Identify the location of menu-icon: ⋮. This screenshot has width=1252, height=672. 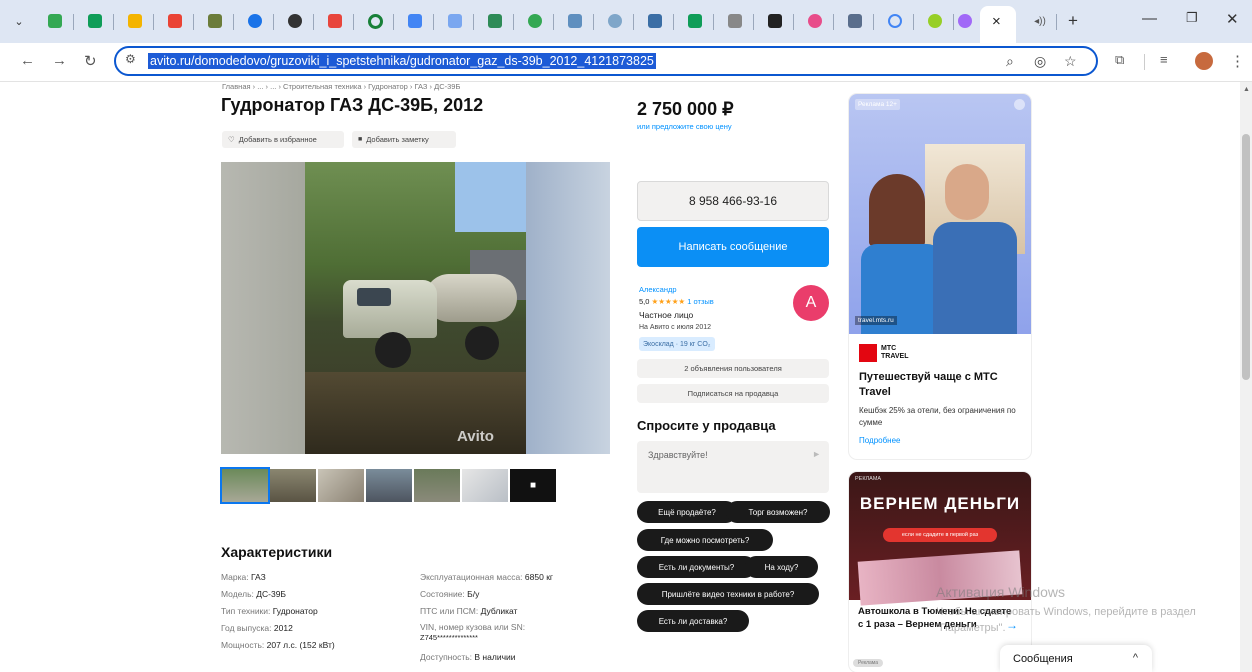
(1237, 61).